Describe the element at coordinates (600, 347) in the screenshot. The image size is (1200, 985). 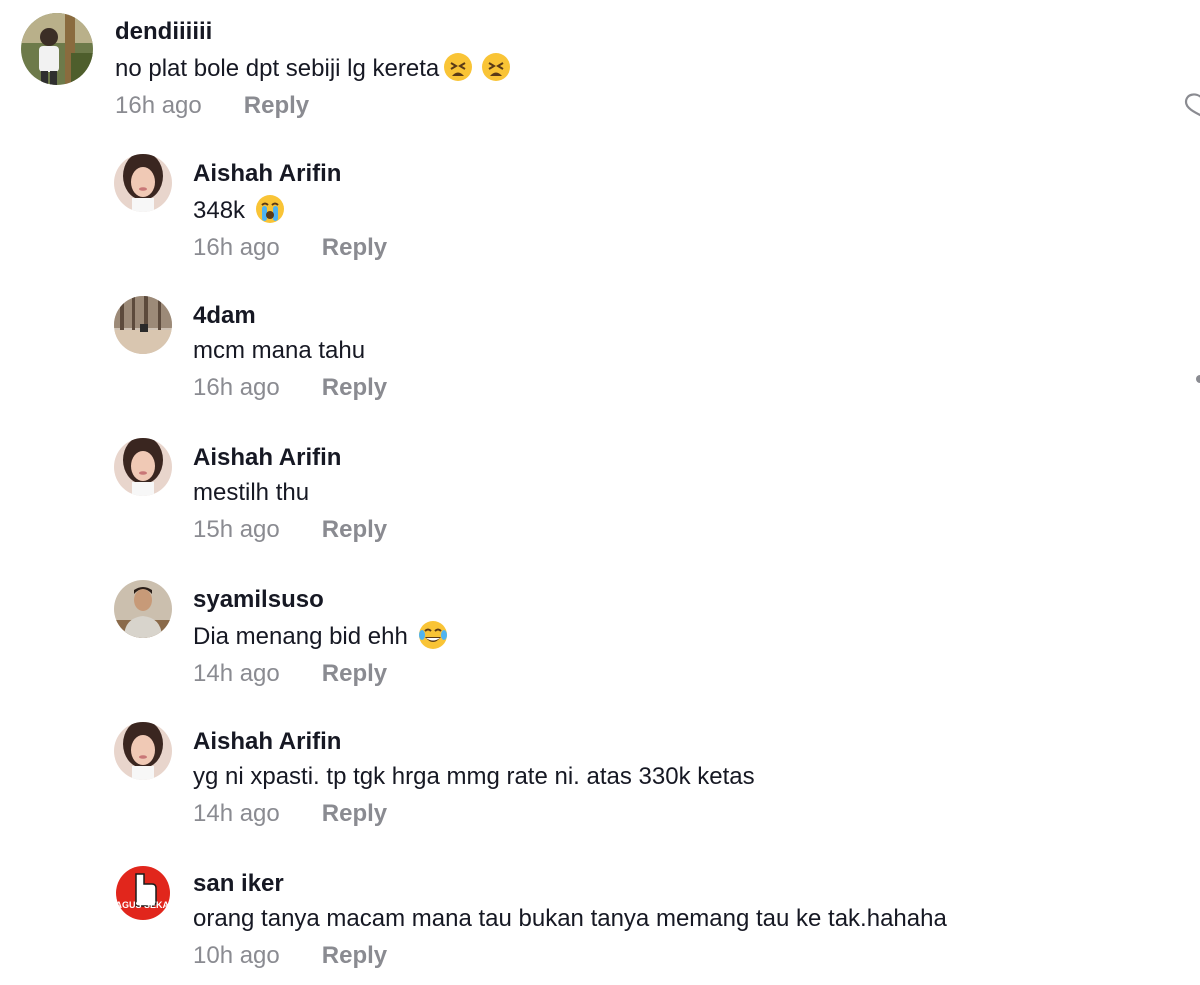
I see `reply-comment-item: 4dam mcm mana tahu 16h ago Reply` at that location.